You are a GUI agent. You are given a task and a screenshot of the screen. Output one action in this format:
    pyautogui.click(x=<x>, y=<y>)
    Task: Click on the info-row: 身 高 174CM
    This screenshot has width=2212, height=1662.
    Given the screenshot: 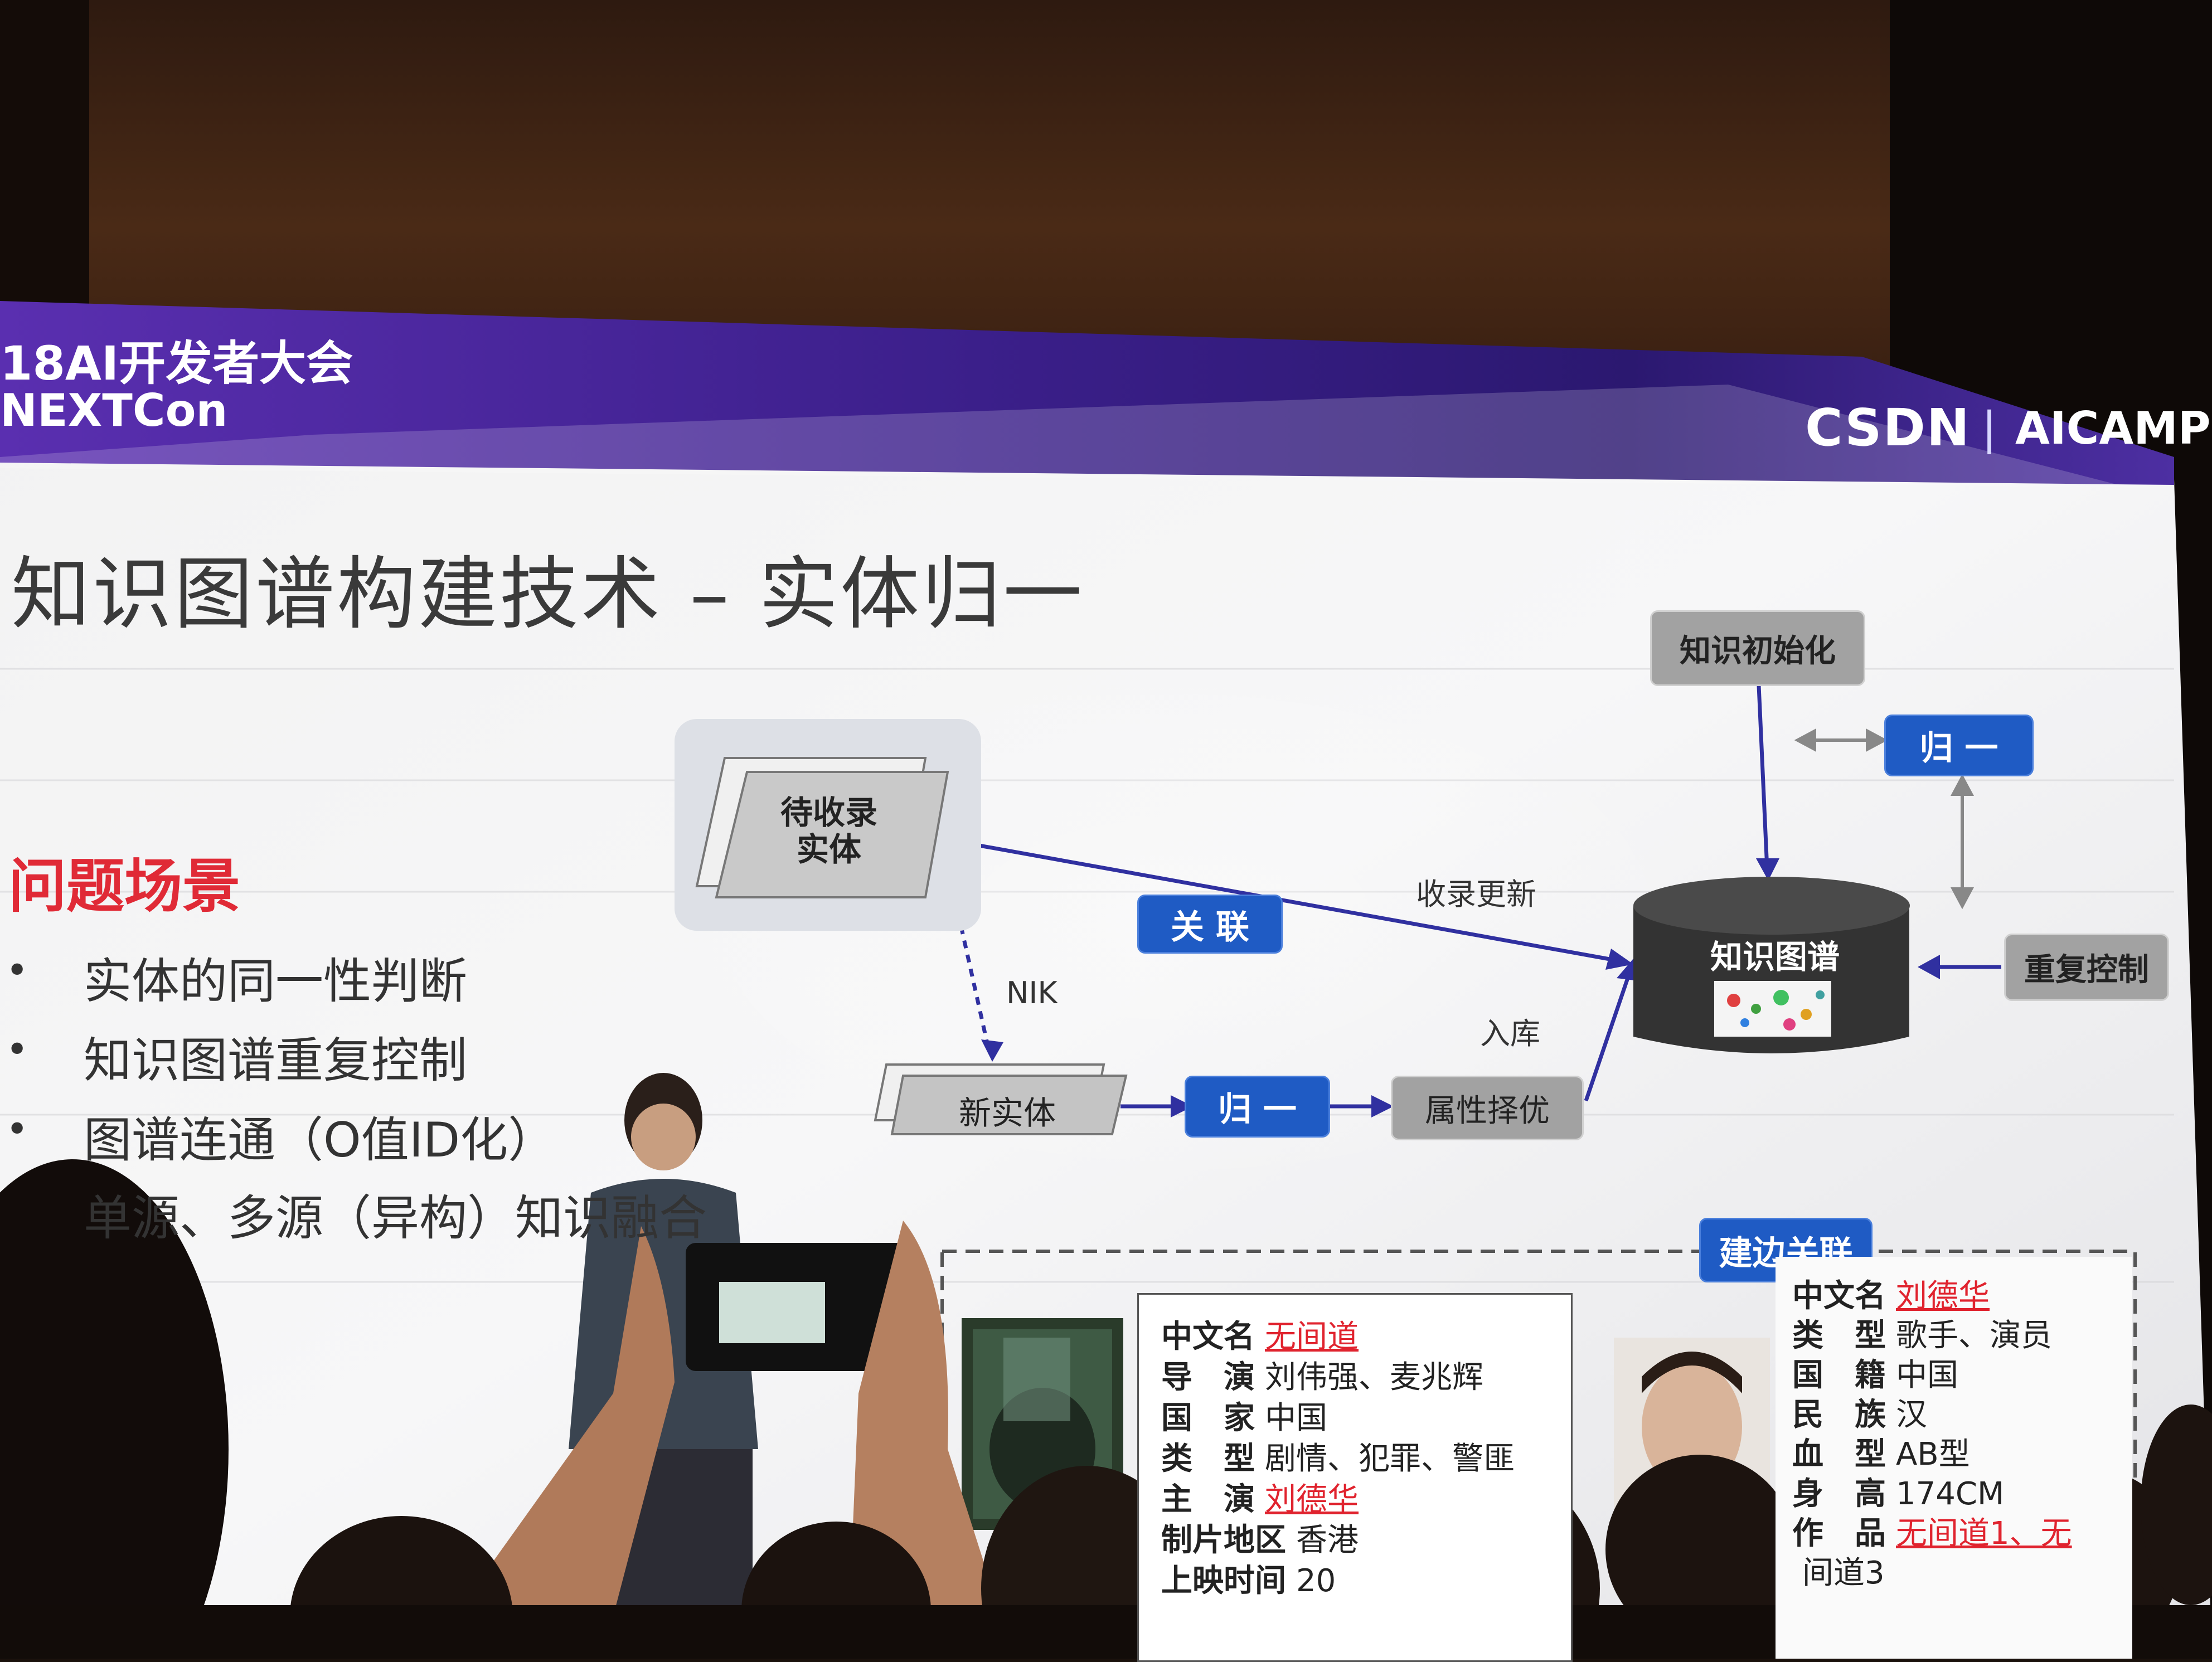 What is the action you would take?
    pyautogui.click(x=1898, y=1491)
    